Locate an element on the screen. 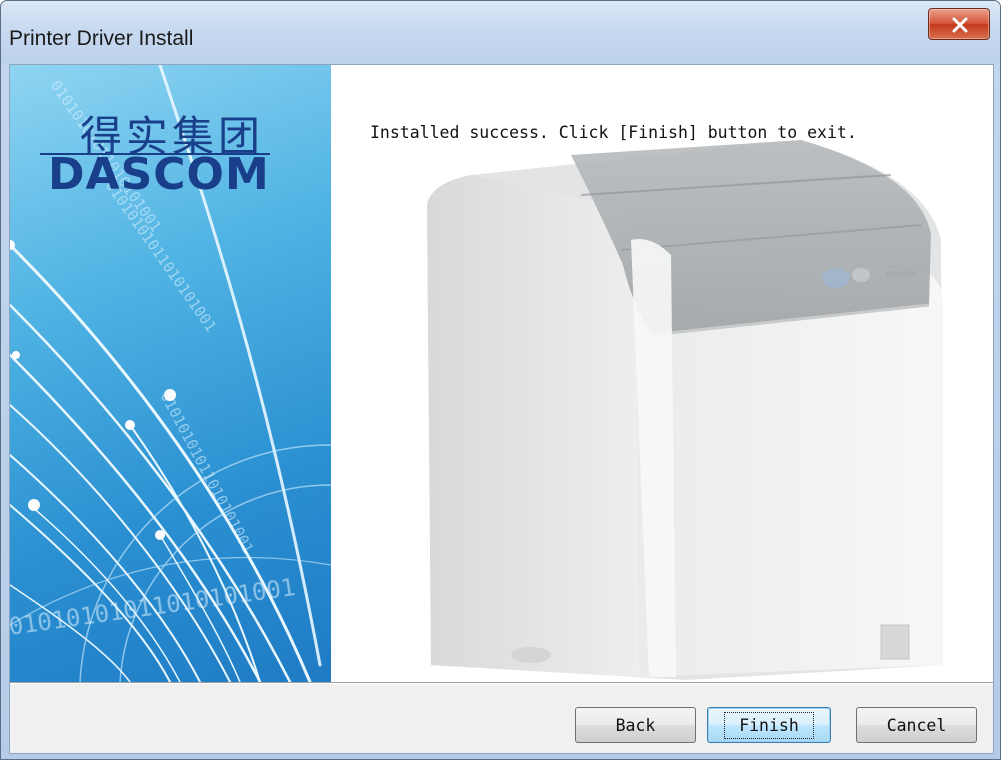 The image size is (1001, 760). title-bar: Printer Driver Install is located at coordinates (500, 32).